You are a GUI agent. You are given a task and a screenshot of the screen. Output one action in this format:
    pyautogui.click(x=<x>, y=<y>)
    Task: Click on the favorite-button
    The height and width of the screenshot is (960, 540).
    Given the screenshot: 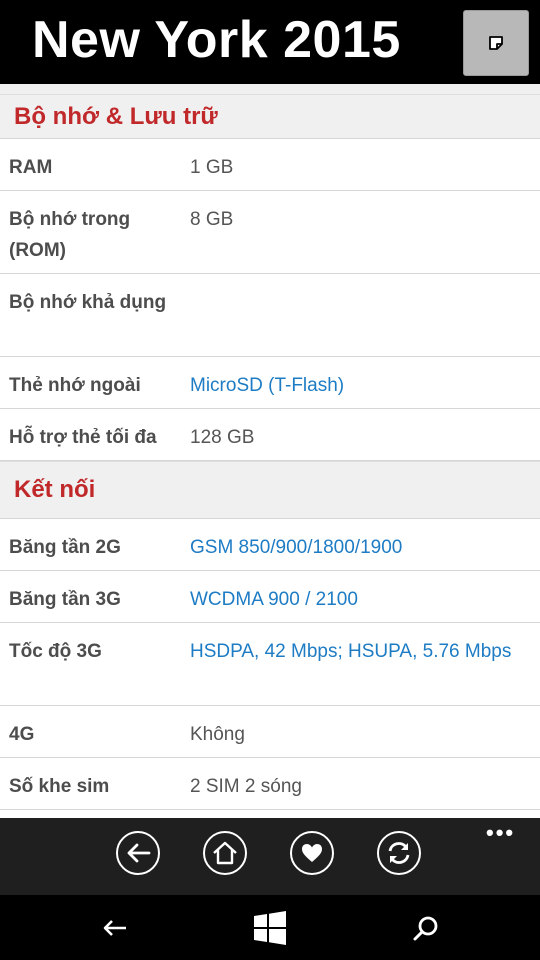 What is the action you would take?
    pyautogui.click(x=312, y=853)
    